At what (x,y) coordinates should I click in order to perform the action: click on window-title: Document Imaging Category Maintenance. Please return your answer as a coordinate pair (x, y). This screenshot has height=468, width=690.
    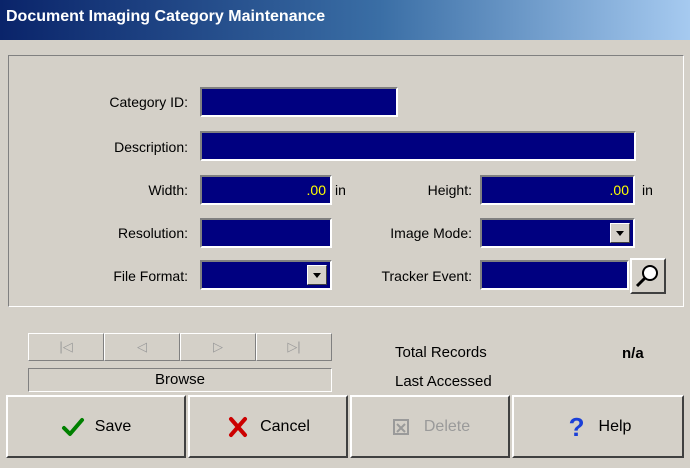
    Looking at the image, I should click on (166, 16).